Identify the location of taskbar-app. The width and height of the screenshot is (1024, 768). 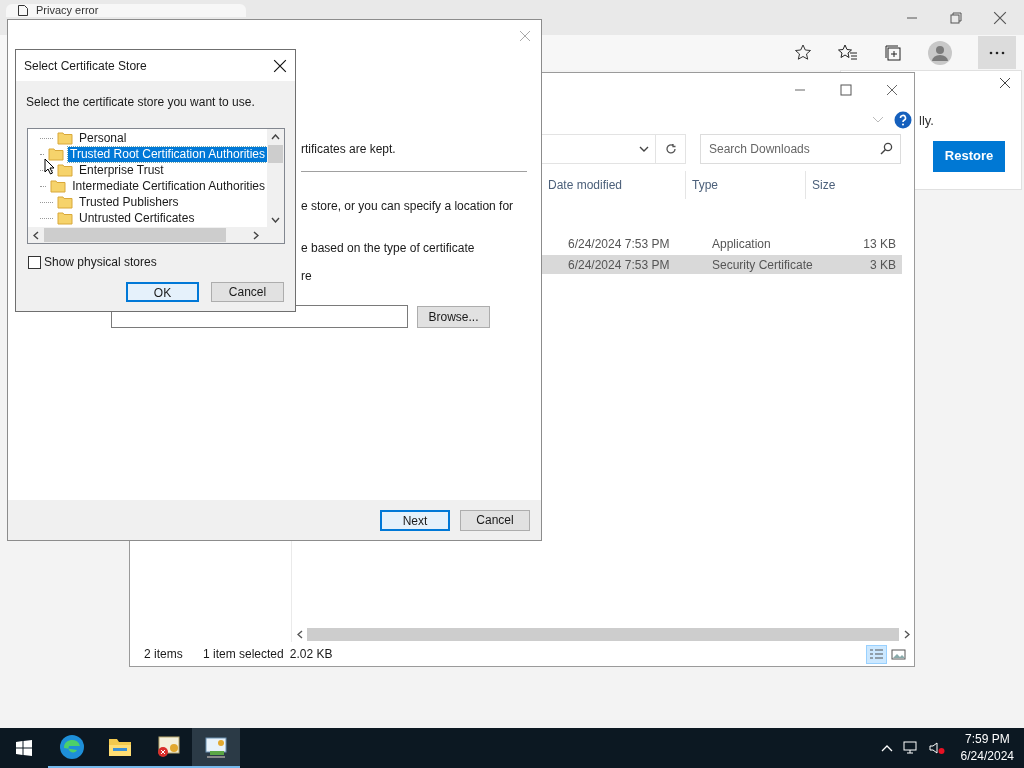
(216, 748).